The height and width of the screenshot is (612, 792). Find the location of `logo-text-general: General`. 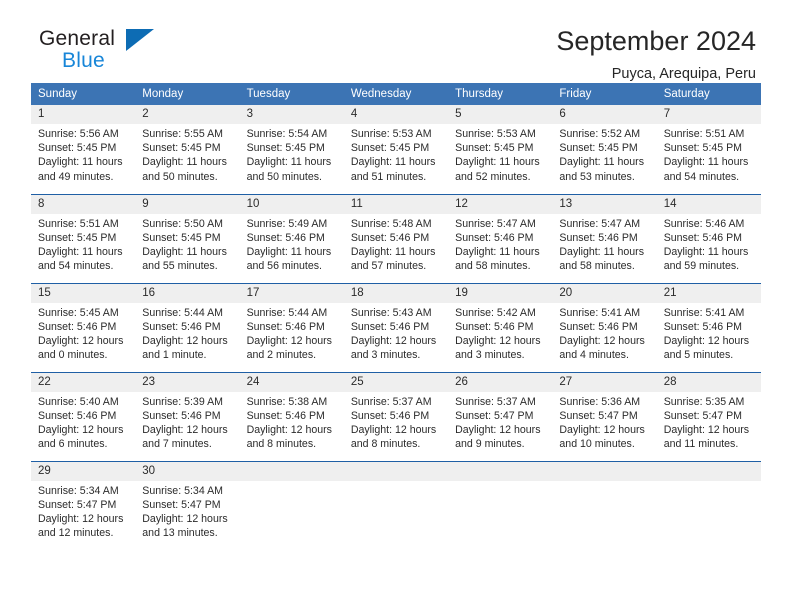

logo-text-general: General is located at coordinates (77, 38).